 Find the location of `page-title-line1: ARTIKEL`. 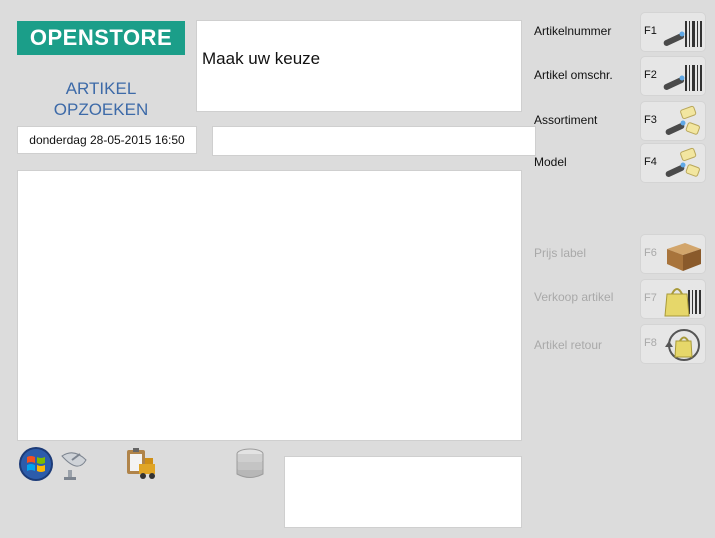

page-title-line1: ARTIKEL is located at coordinates (101, 88).